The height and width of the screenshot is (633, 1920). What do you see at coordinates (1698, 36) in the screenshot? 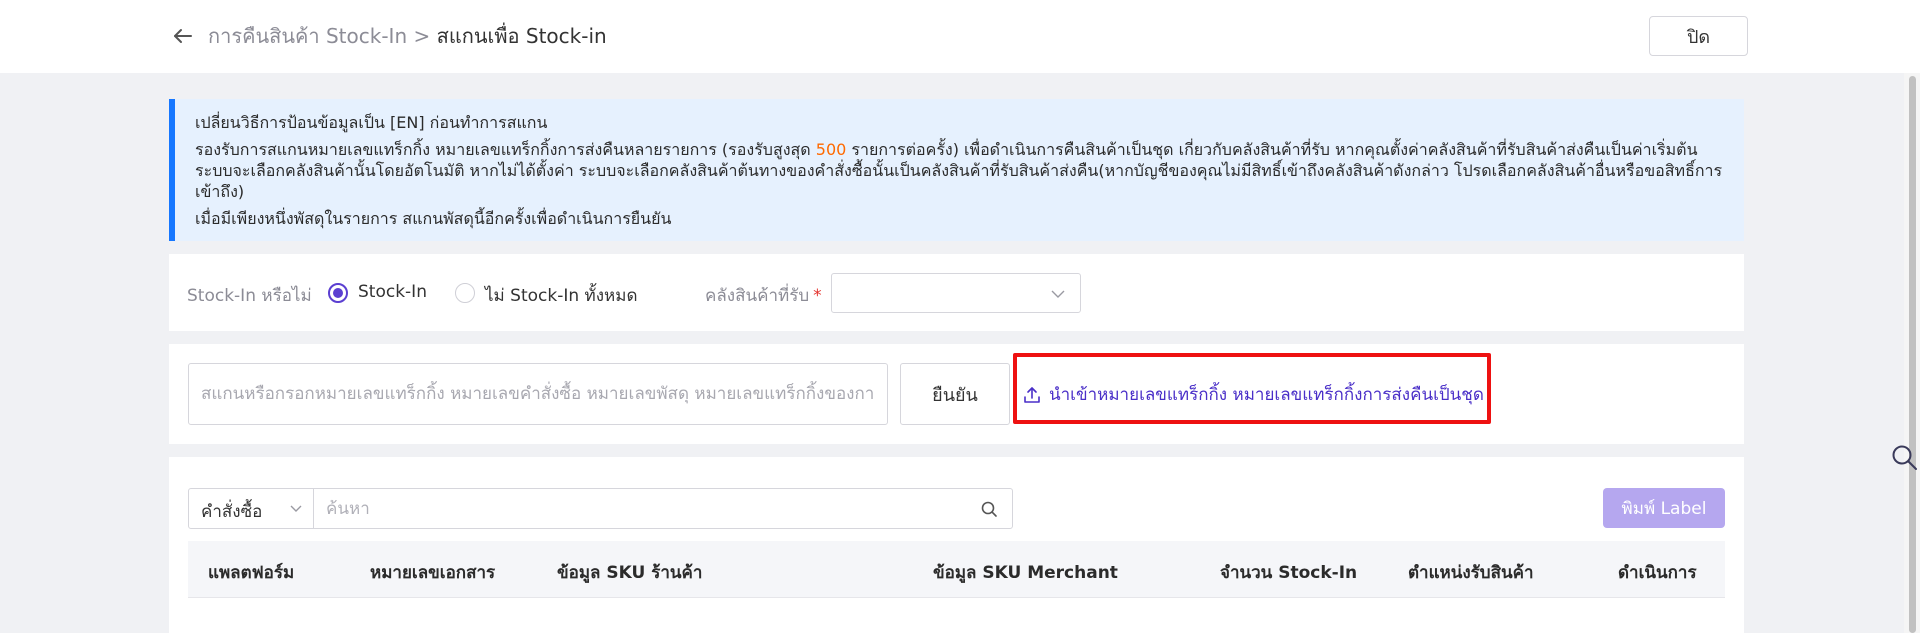
I see `close-button: ปิด` at bounding box center [1698, 36].